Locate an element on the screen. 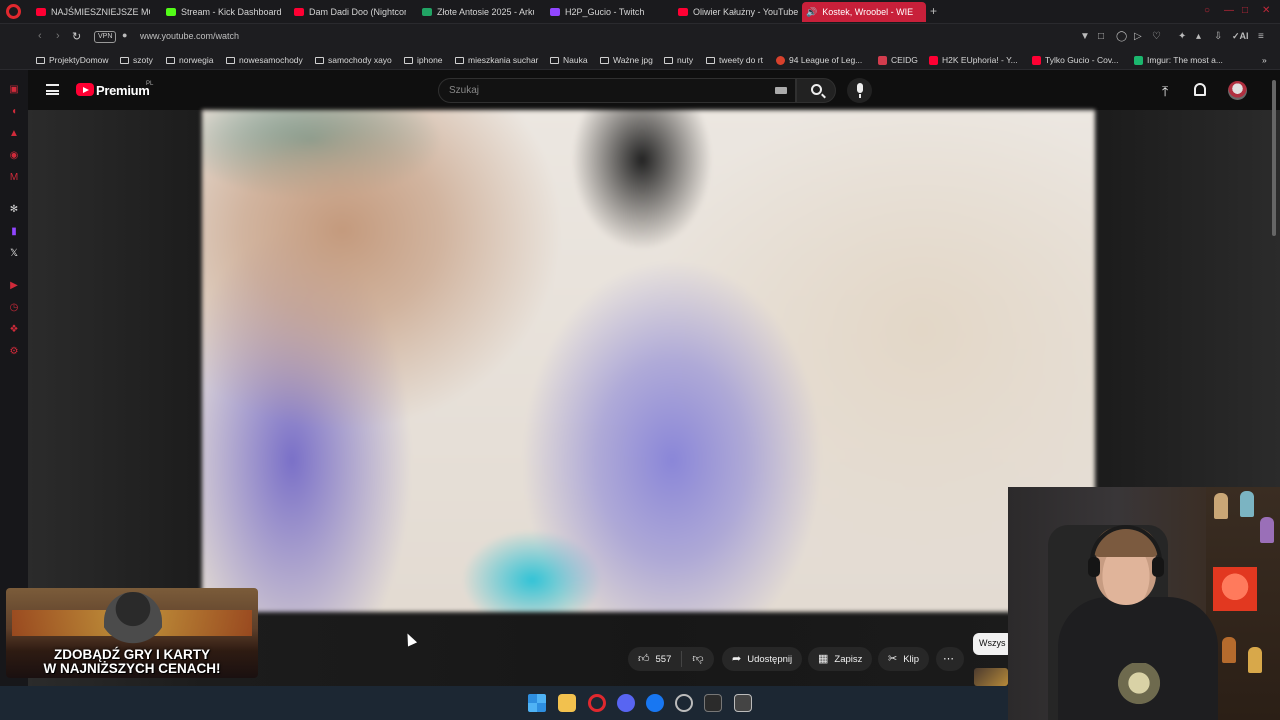 The height and width of the screenshot is (720, 1280). notifications-bell-icon is located at coordinates (1200, 89).